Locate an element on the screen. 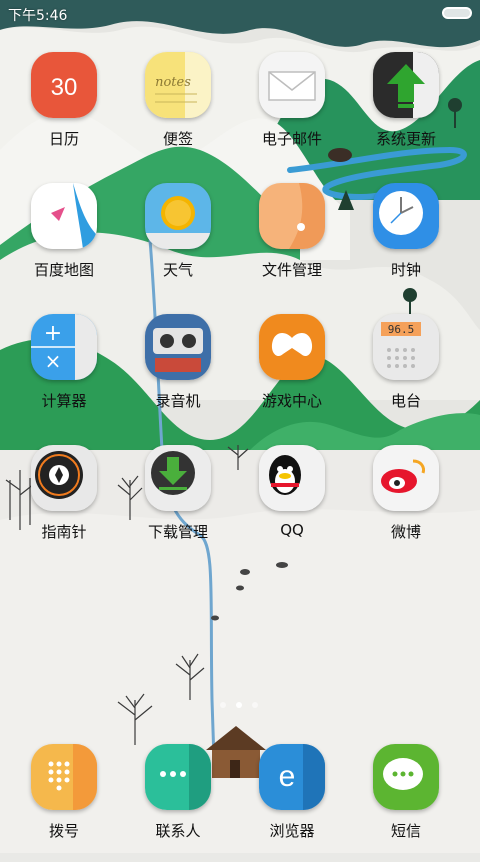 The image size is (480, 862). app-game-center: 游戏中心 is located at coordinates (292, 371).